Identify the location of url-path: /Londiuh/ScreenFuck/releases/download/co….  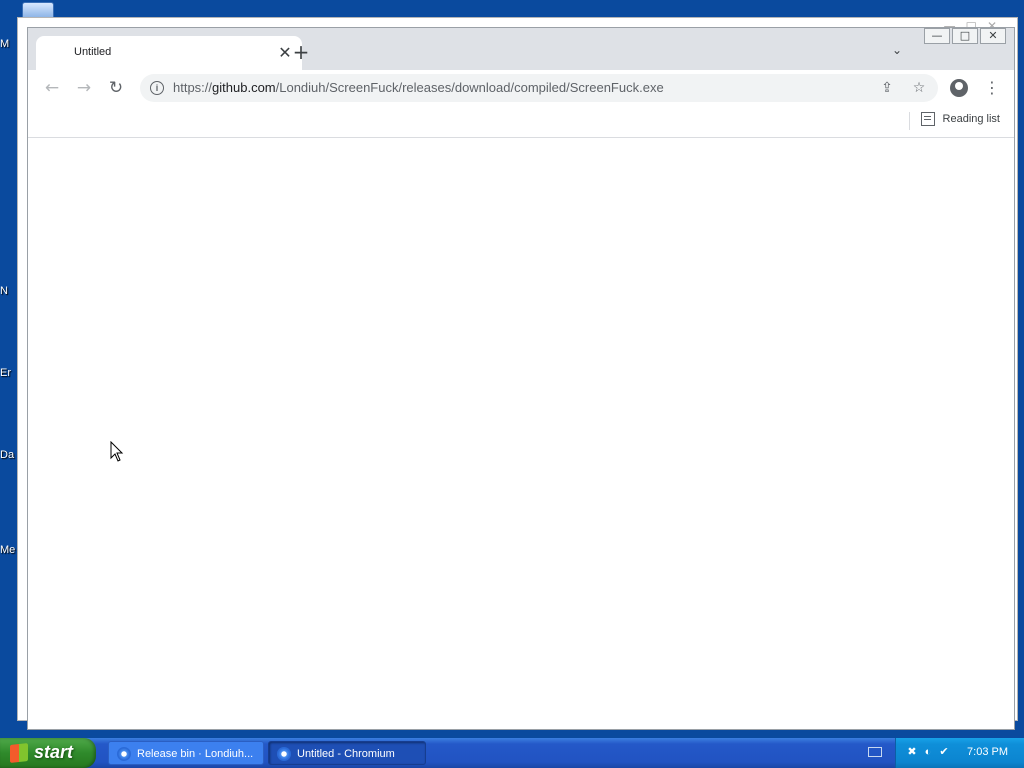
(469, 87).